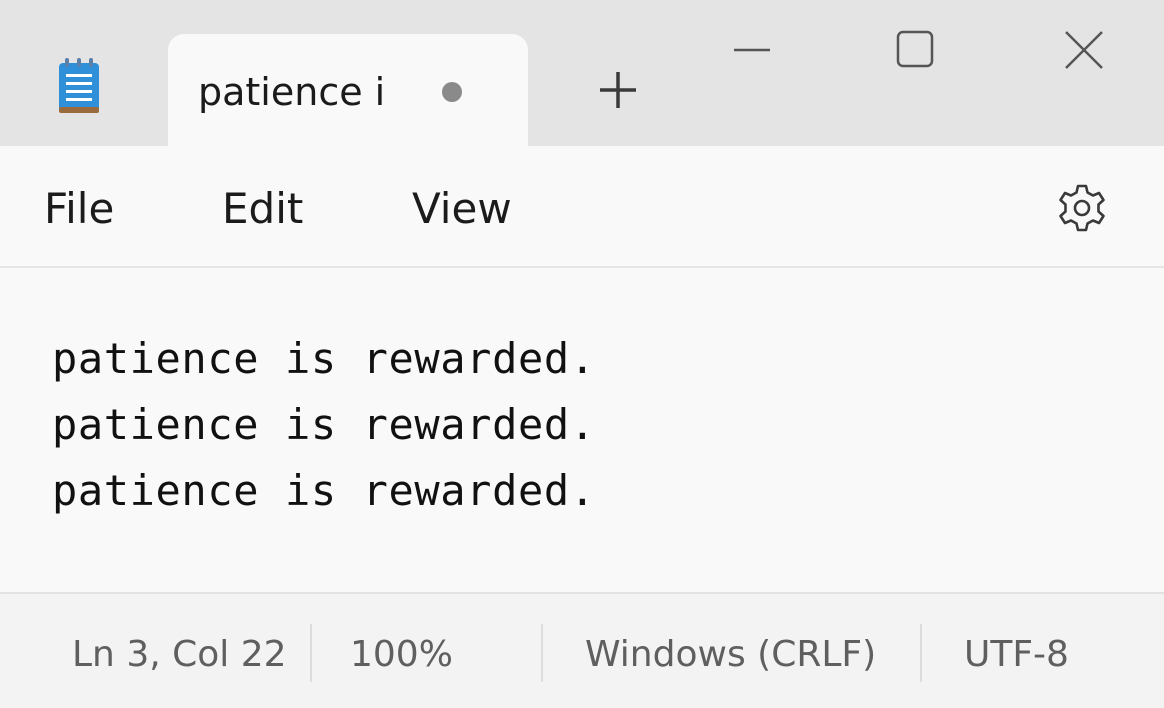 The height and width of the screenshot is (708, 1164). Describe the element at coordinates (730, 654) in the screenshot. I see `line-ending: Windows (CRLF)` at that location.